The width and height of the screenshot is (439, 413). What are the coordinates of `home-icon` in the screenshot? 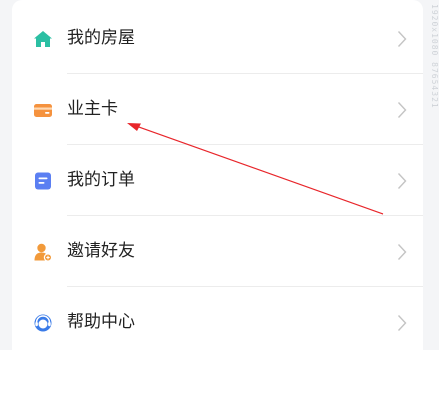 It's located at (43, 39).